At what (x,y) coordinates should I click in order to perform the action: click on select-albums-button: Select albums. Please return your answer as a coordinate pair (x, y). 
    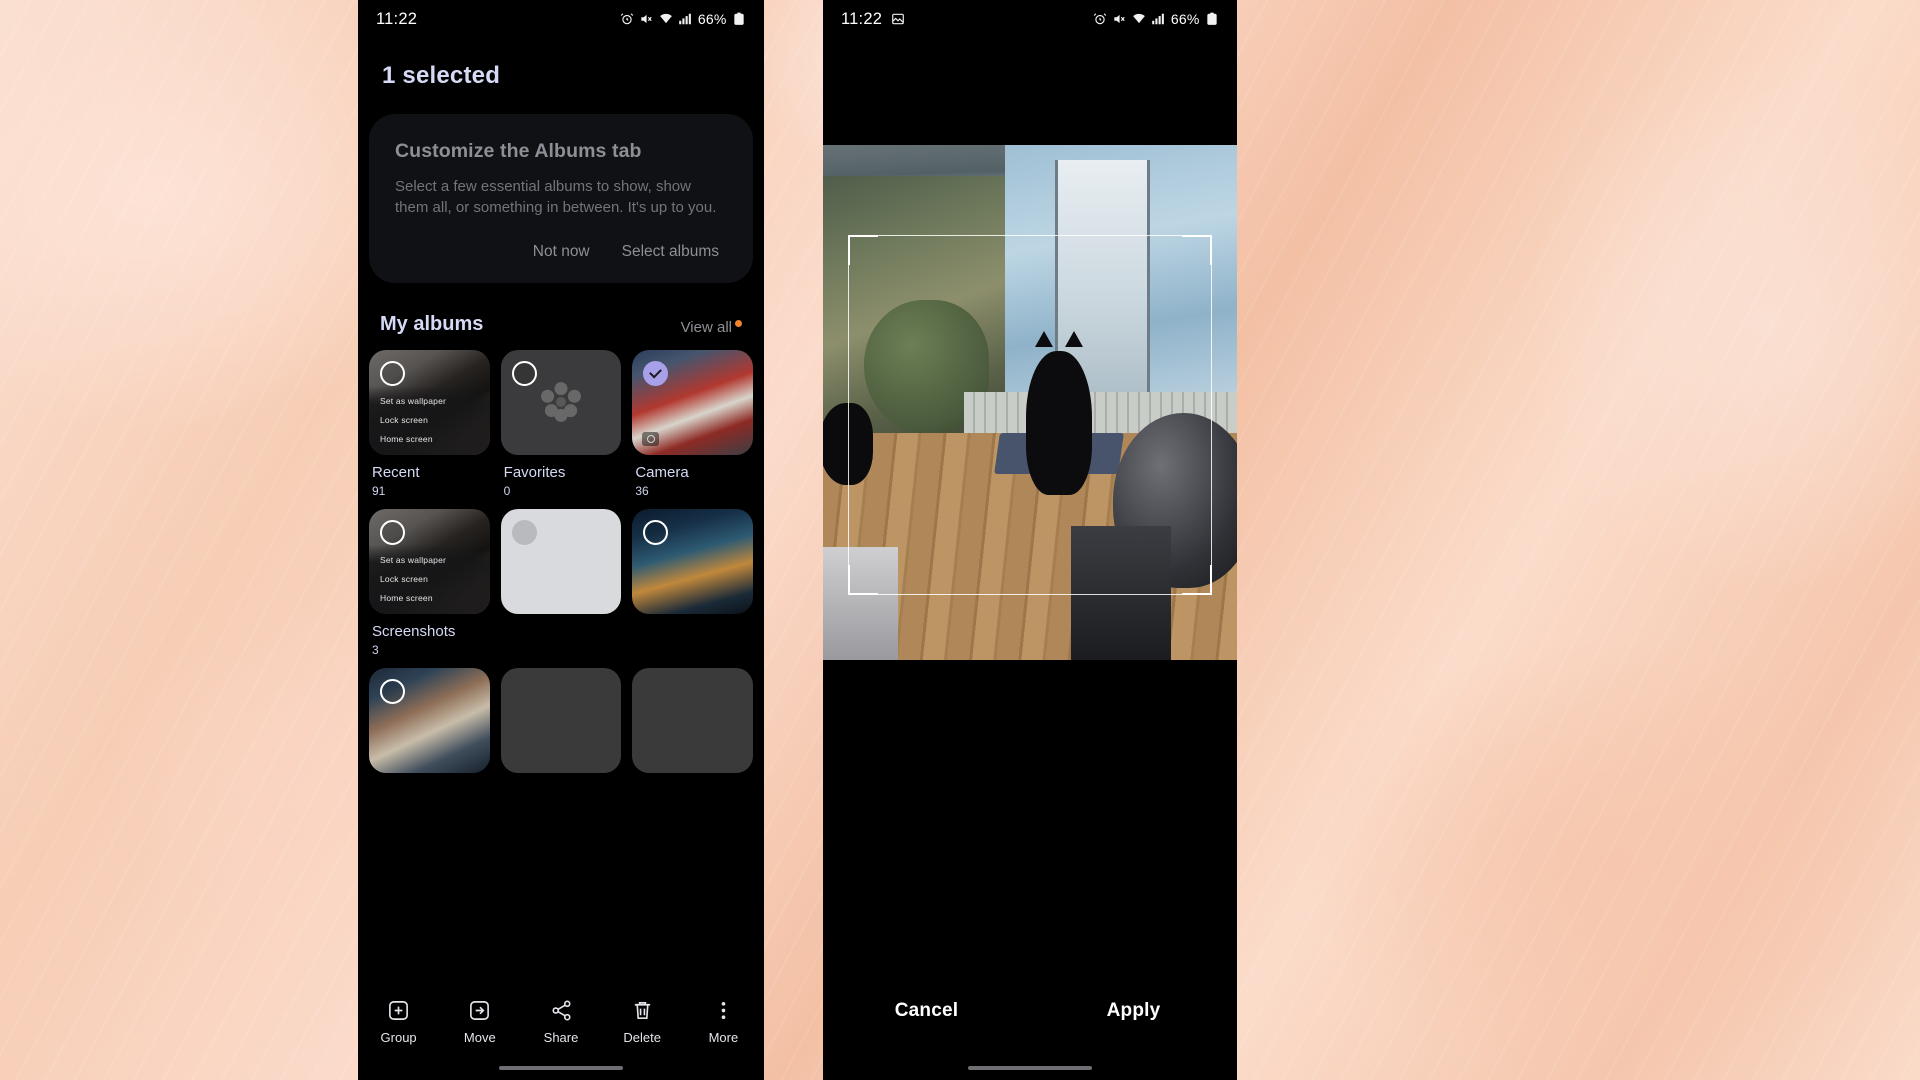
    Looking at the image, I should click on (670, 252).